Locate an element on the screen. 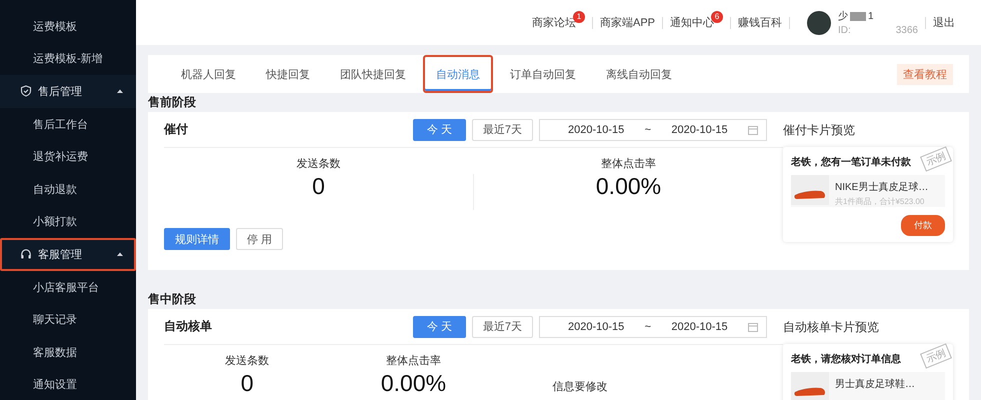 The width and height of the screenshot is (981, 400). top-link: 赚钱百科 is located at coordinates (760, 22).